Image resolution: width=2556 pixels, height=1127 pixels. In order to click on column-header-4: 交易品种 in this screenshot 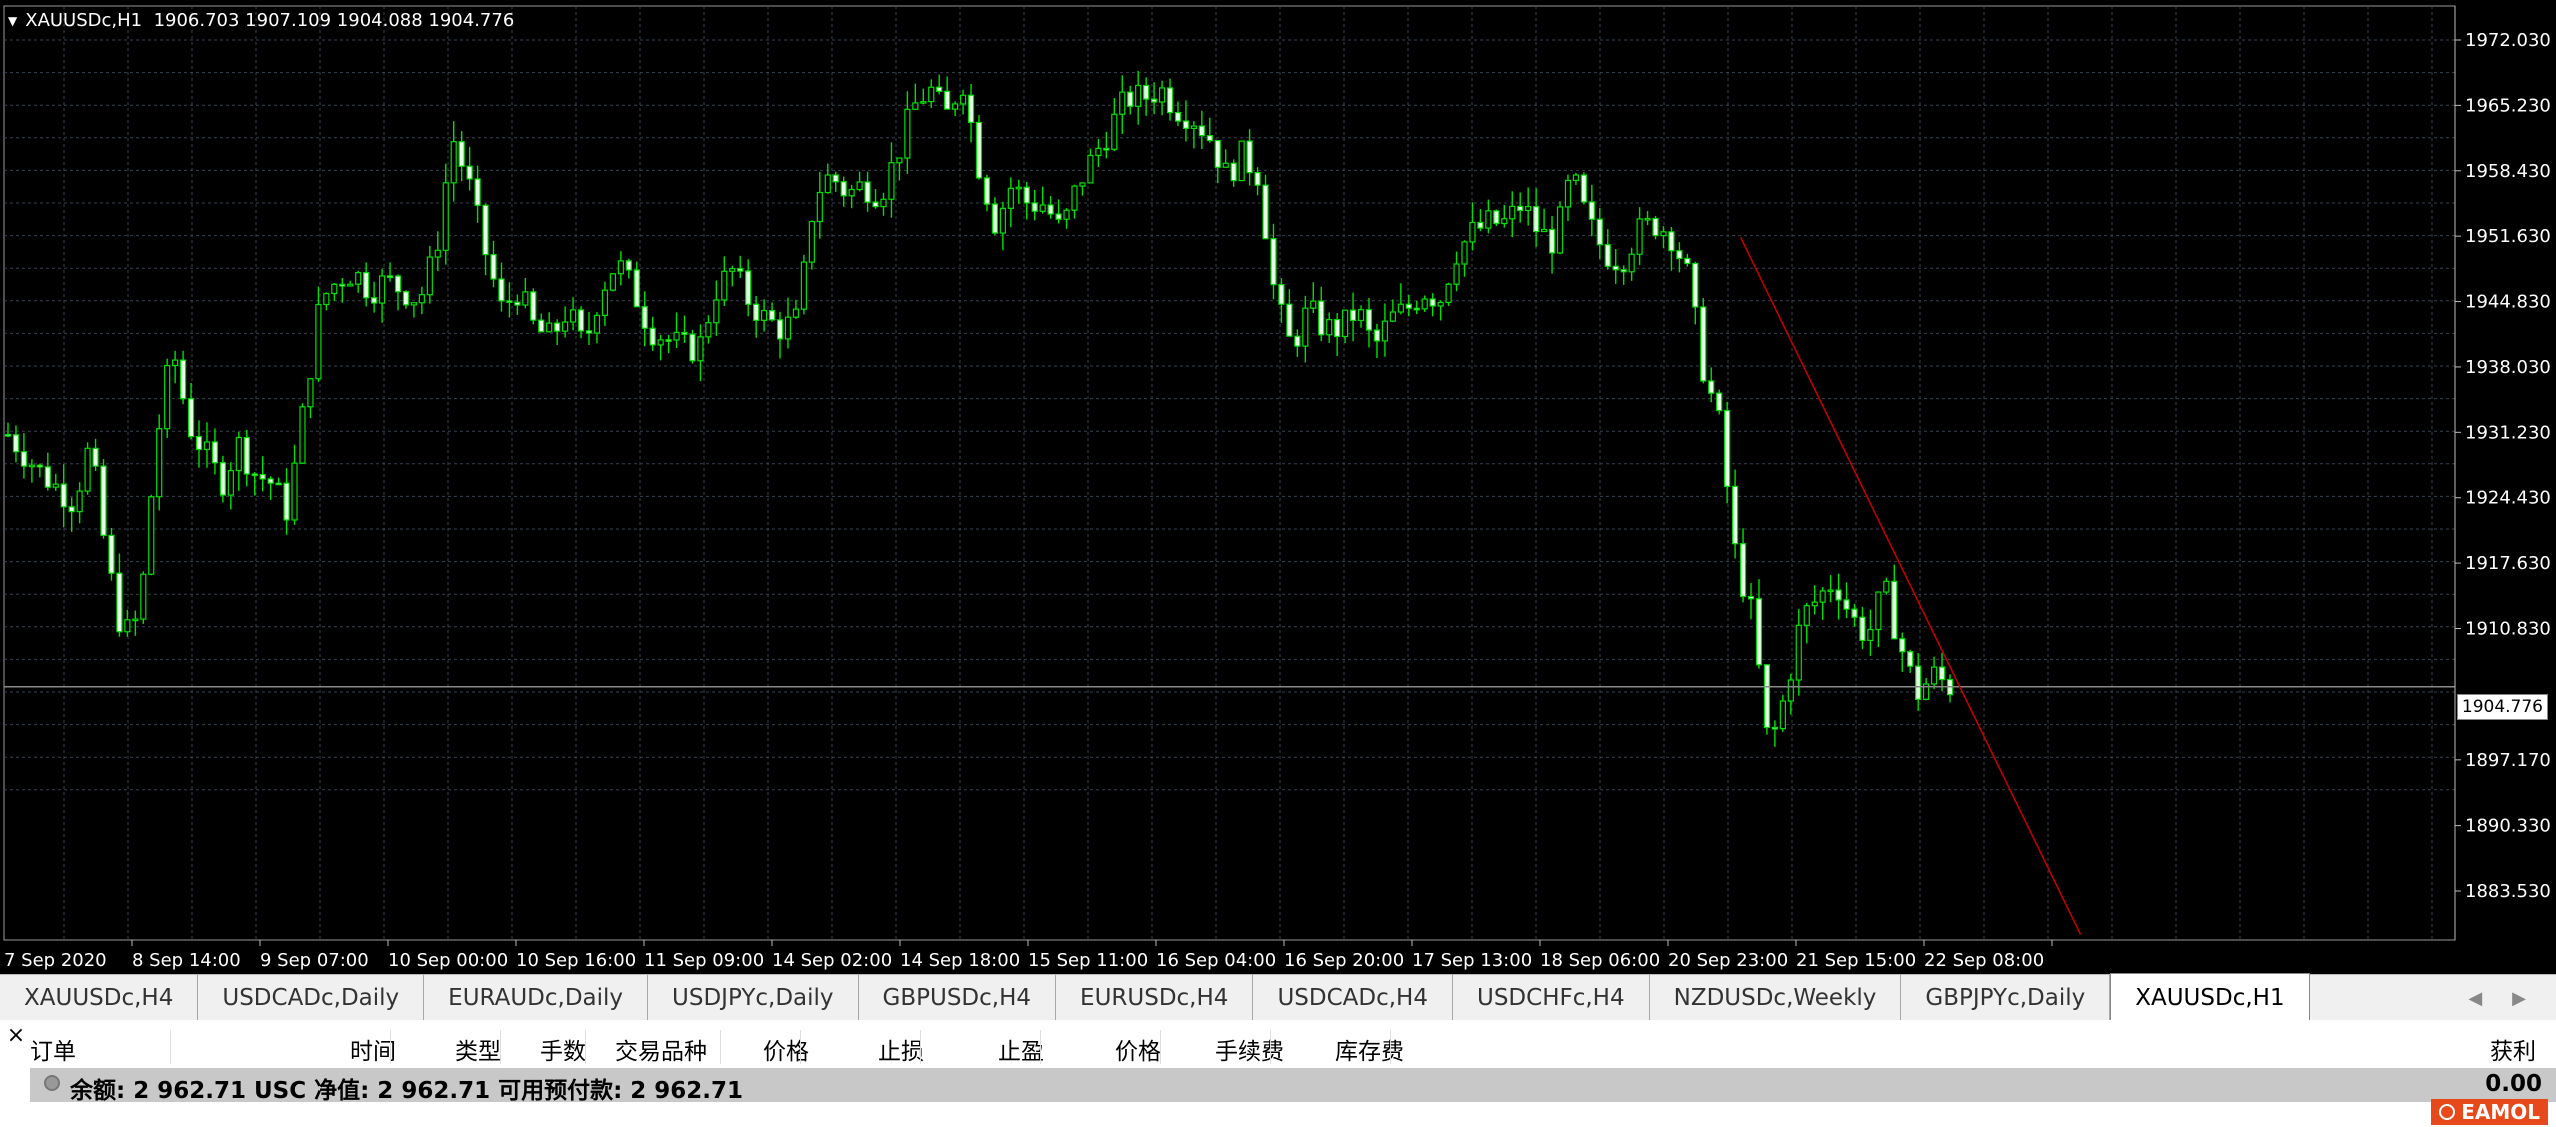, I will do `click(661, 1049)`.